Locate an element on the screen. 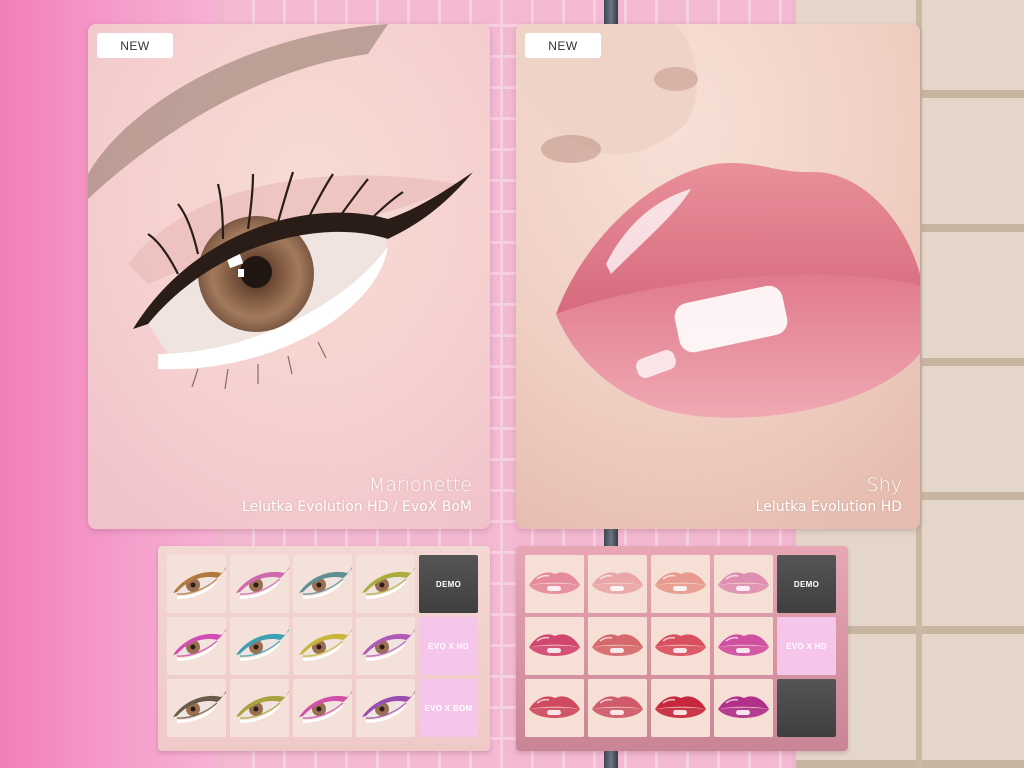  product-name: Marionette is located at coordinates (420, 485).